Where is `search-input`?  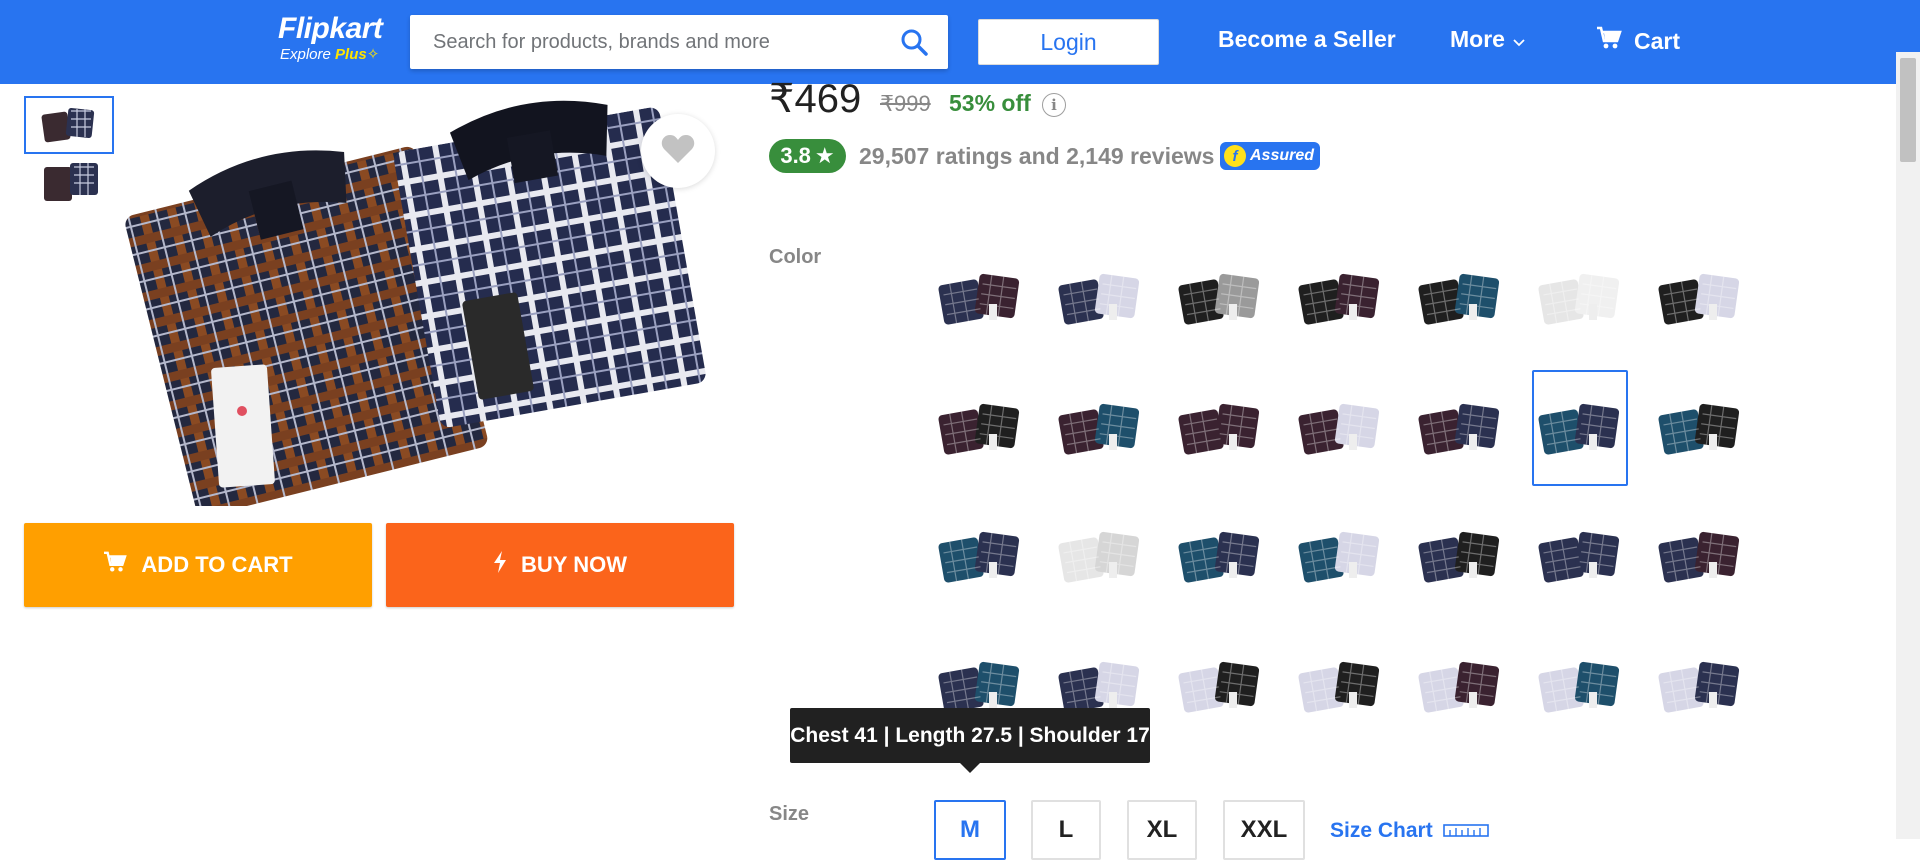
search-input is located at coordinates (645, 42).